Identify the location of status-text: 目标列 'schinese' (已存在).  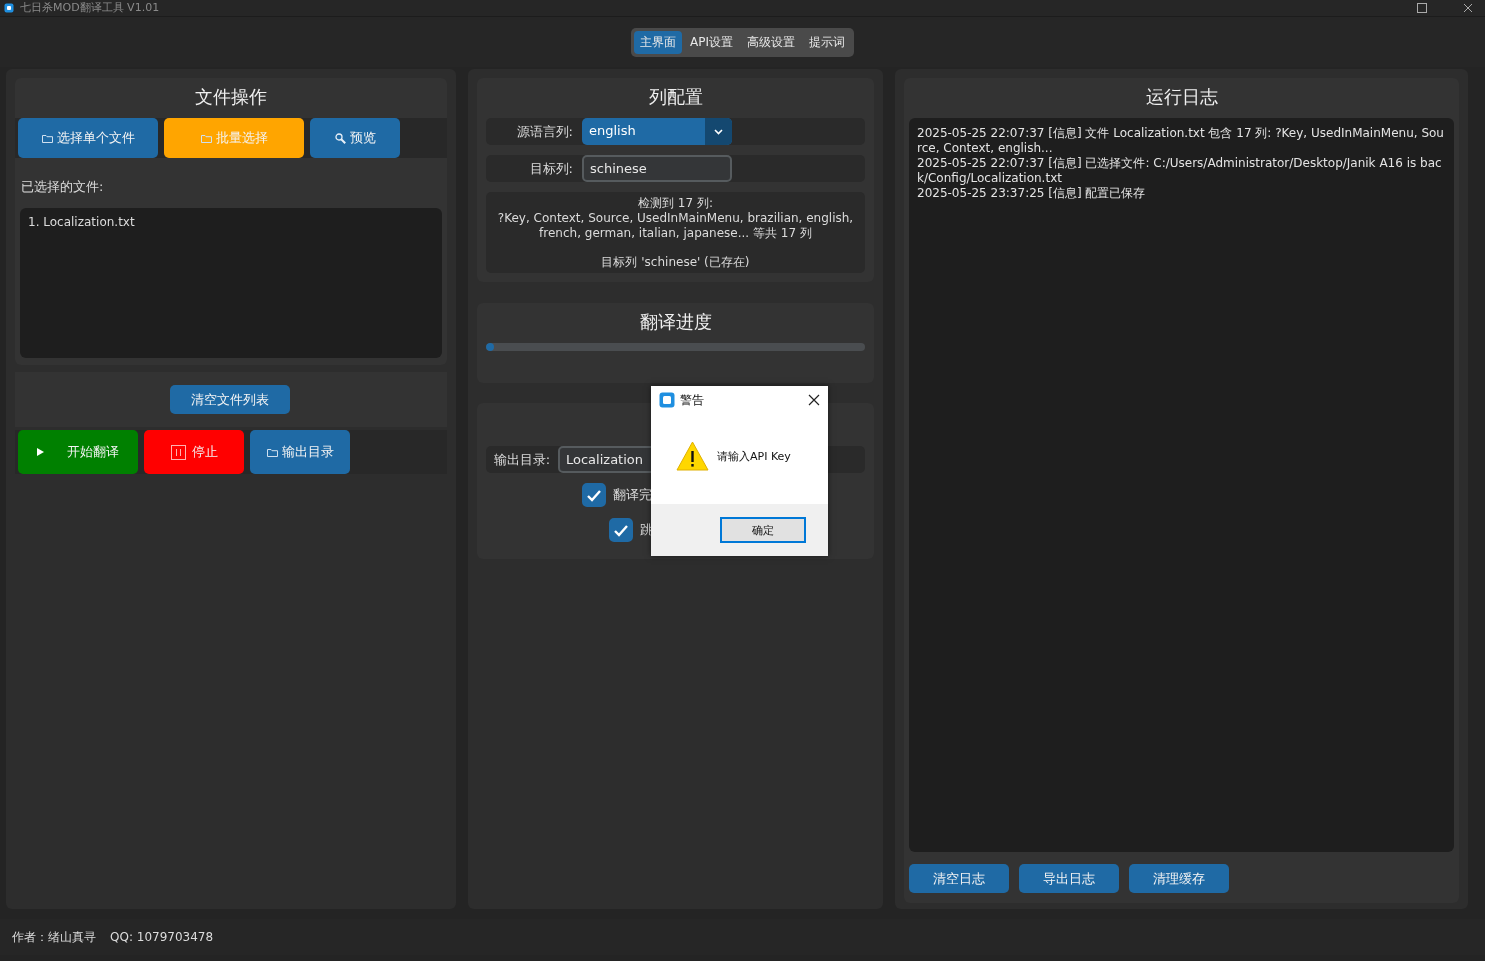
(675, 262).